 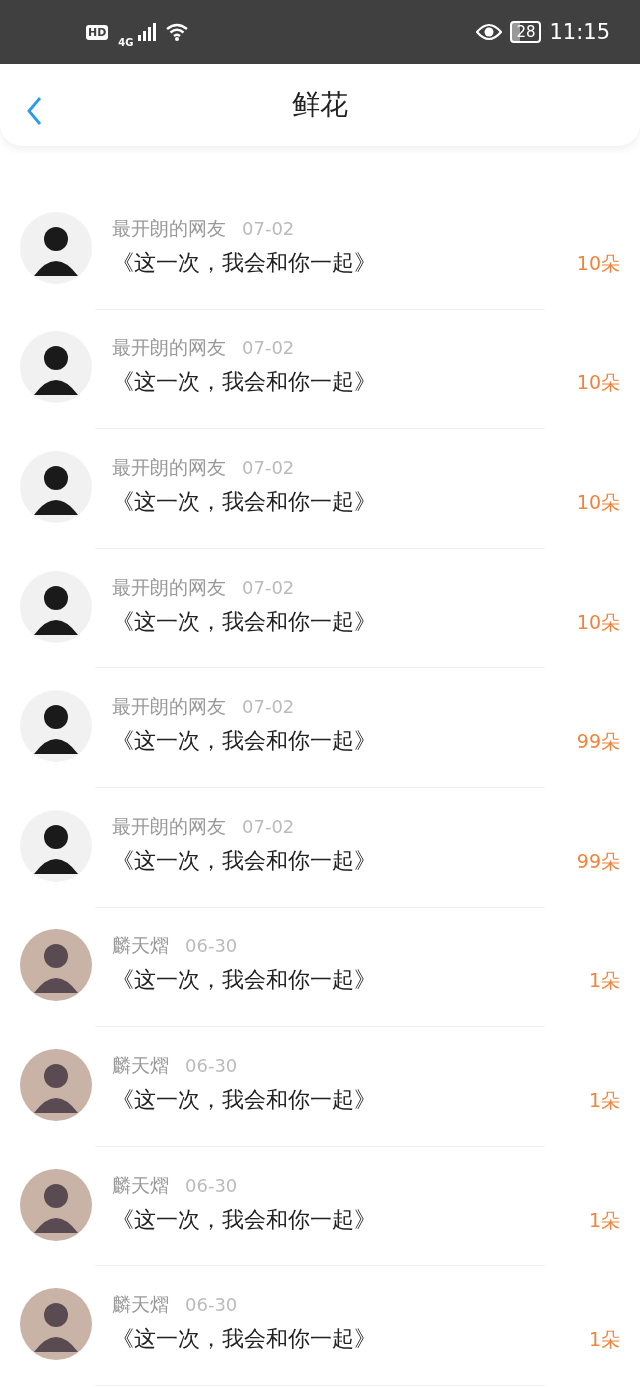 What do you see at coordinates (579, 32) in the screenshot?
I see `clock: 11:15` at bounding box center [579, 32].